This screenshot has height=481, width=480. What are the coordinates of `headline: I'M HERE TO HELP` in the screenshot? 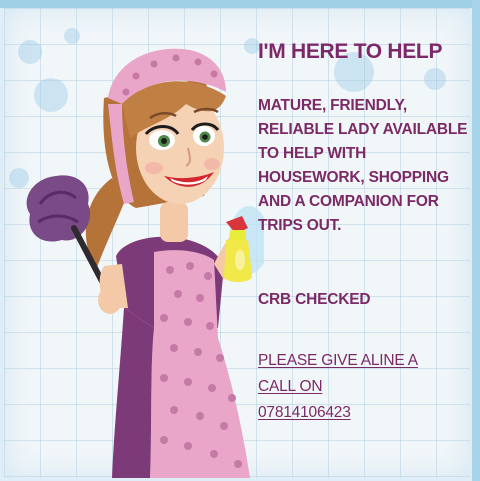 It's located at (350, 51).